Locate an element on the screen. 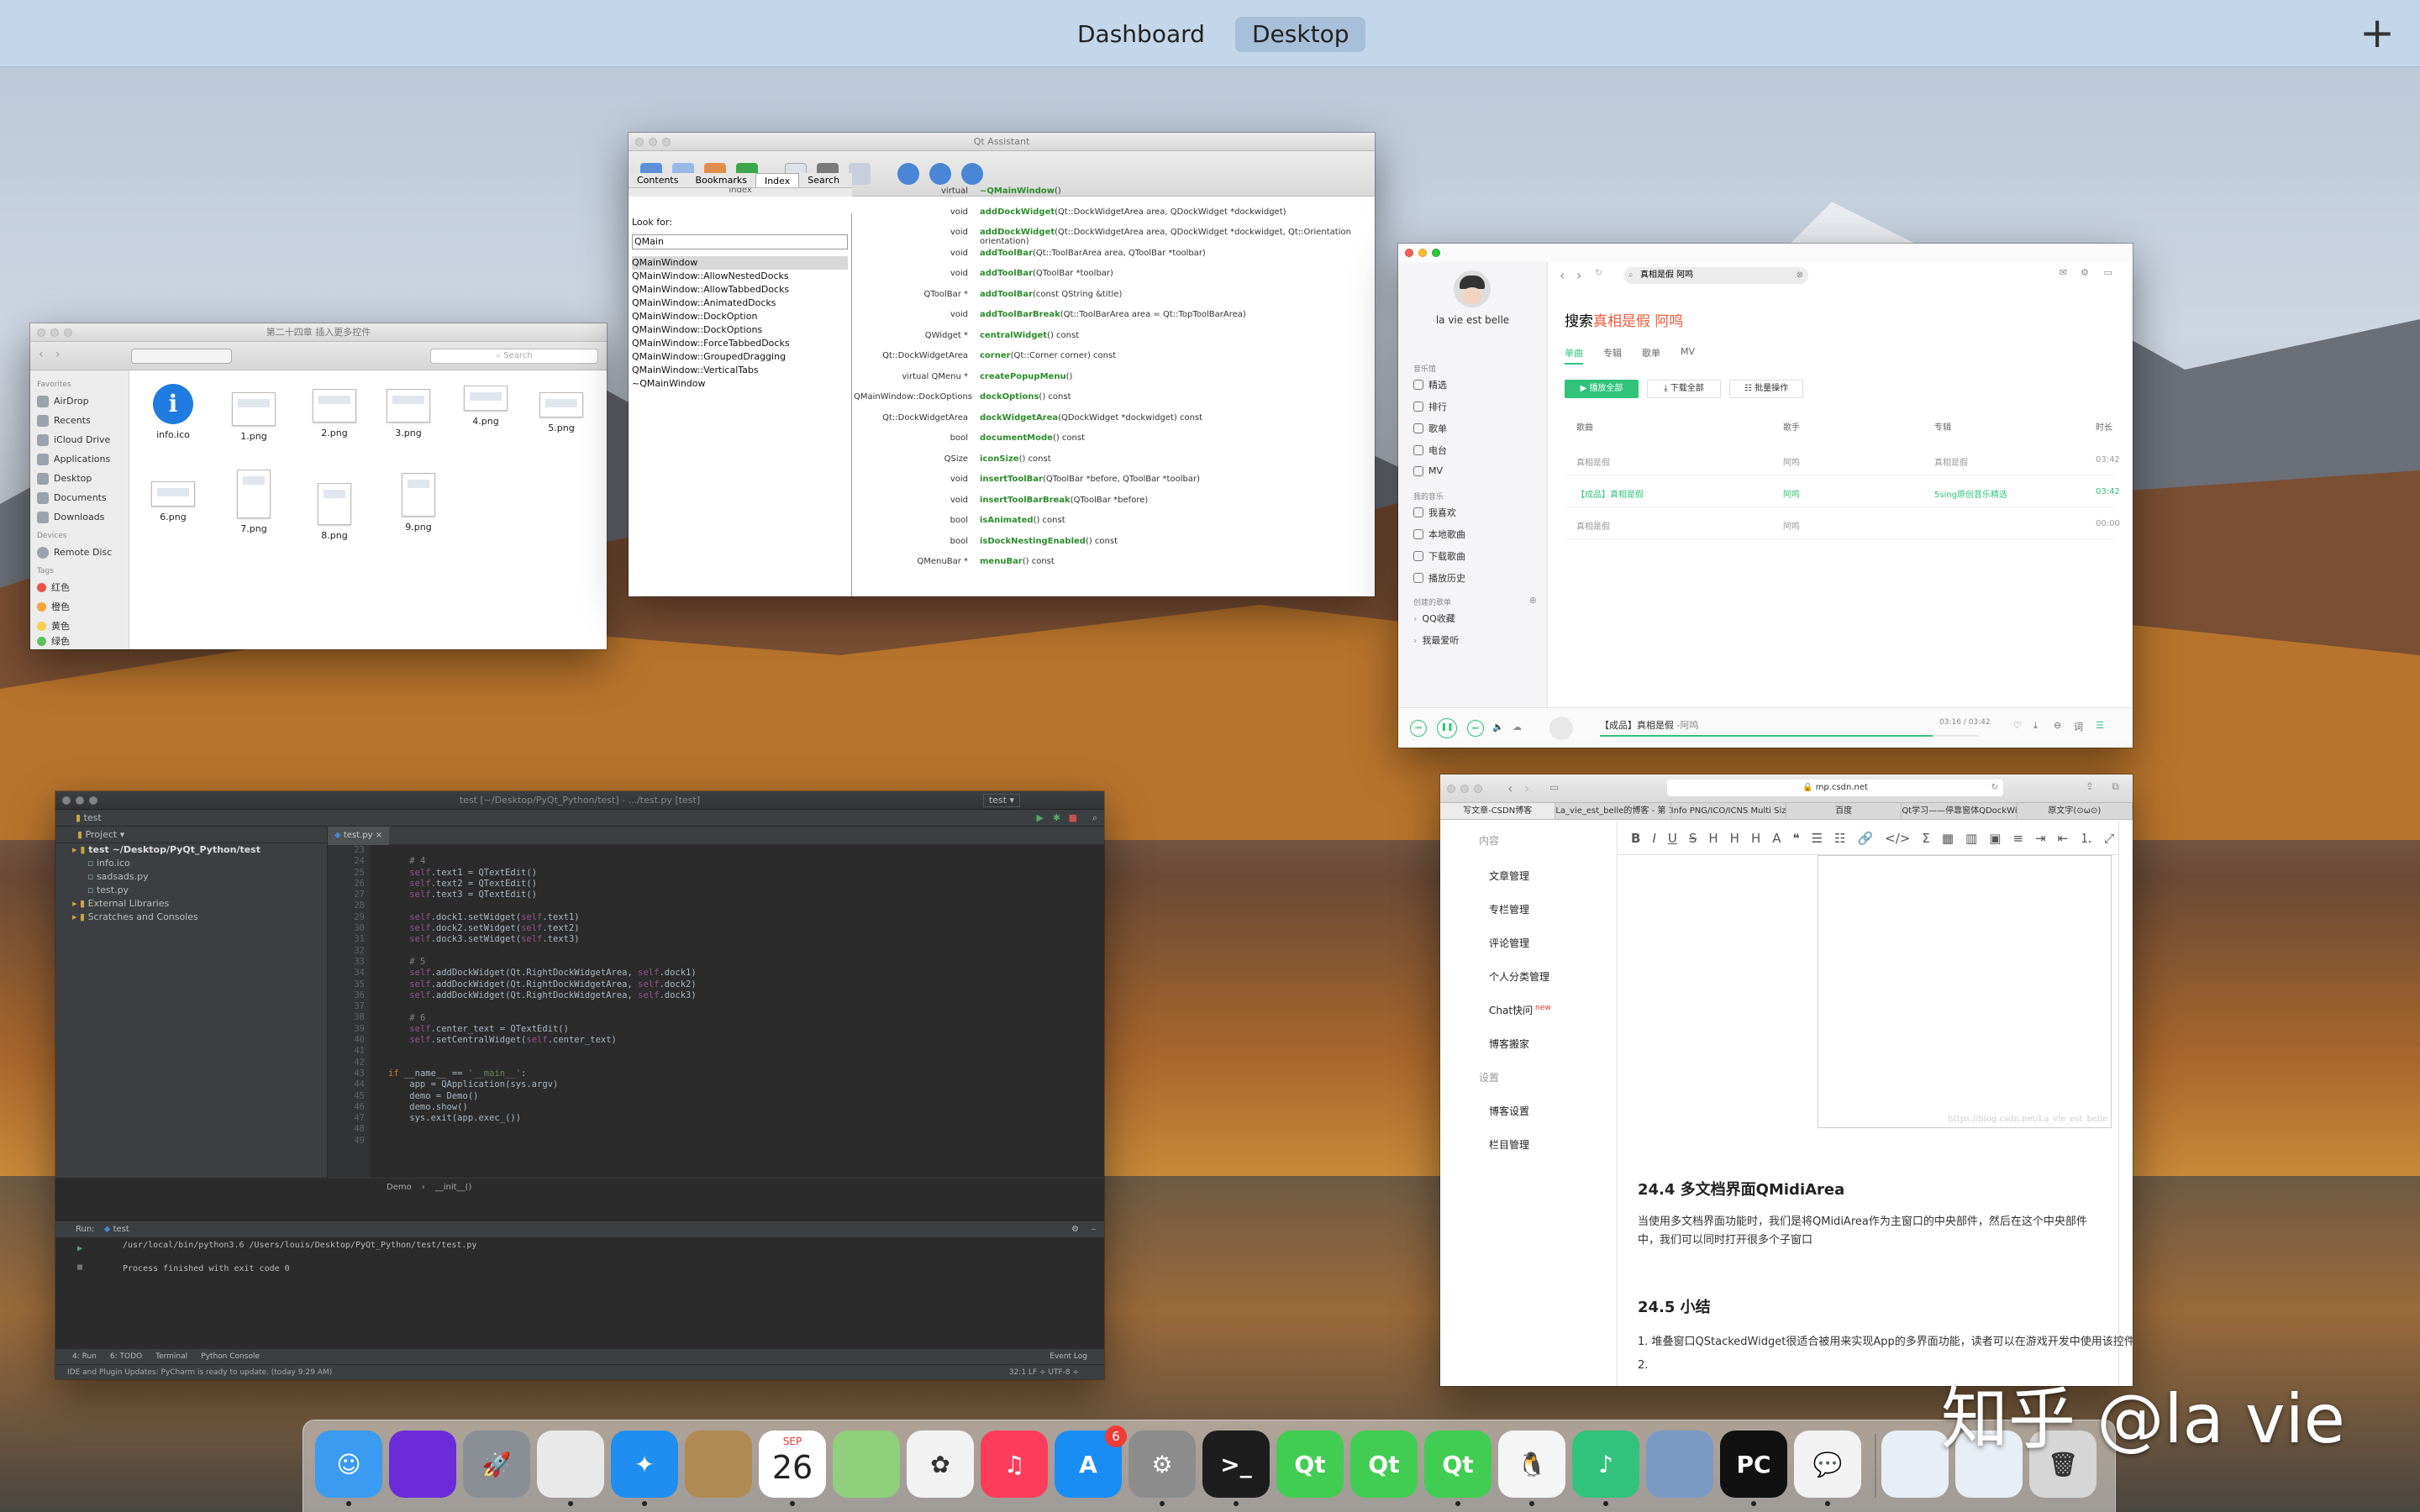  index-item: QMainWindow::DockOption is located at coordinates (740, 316).